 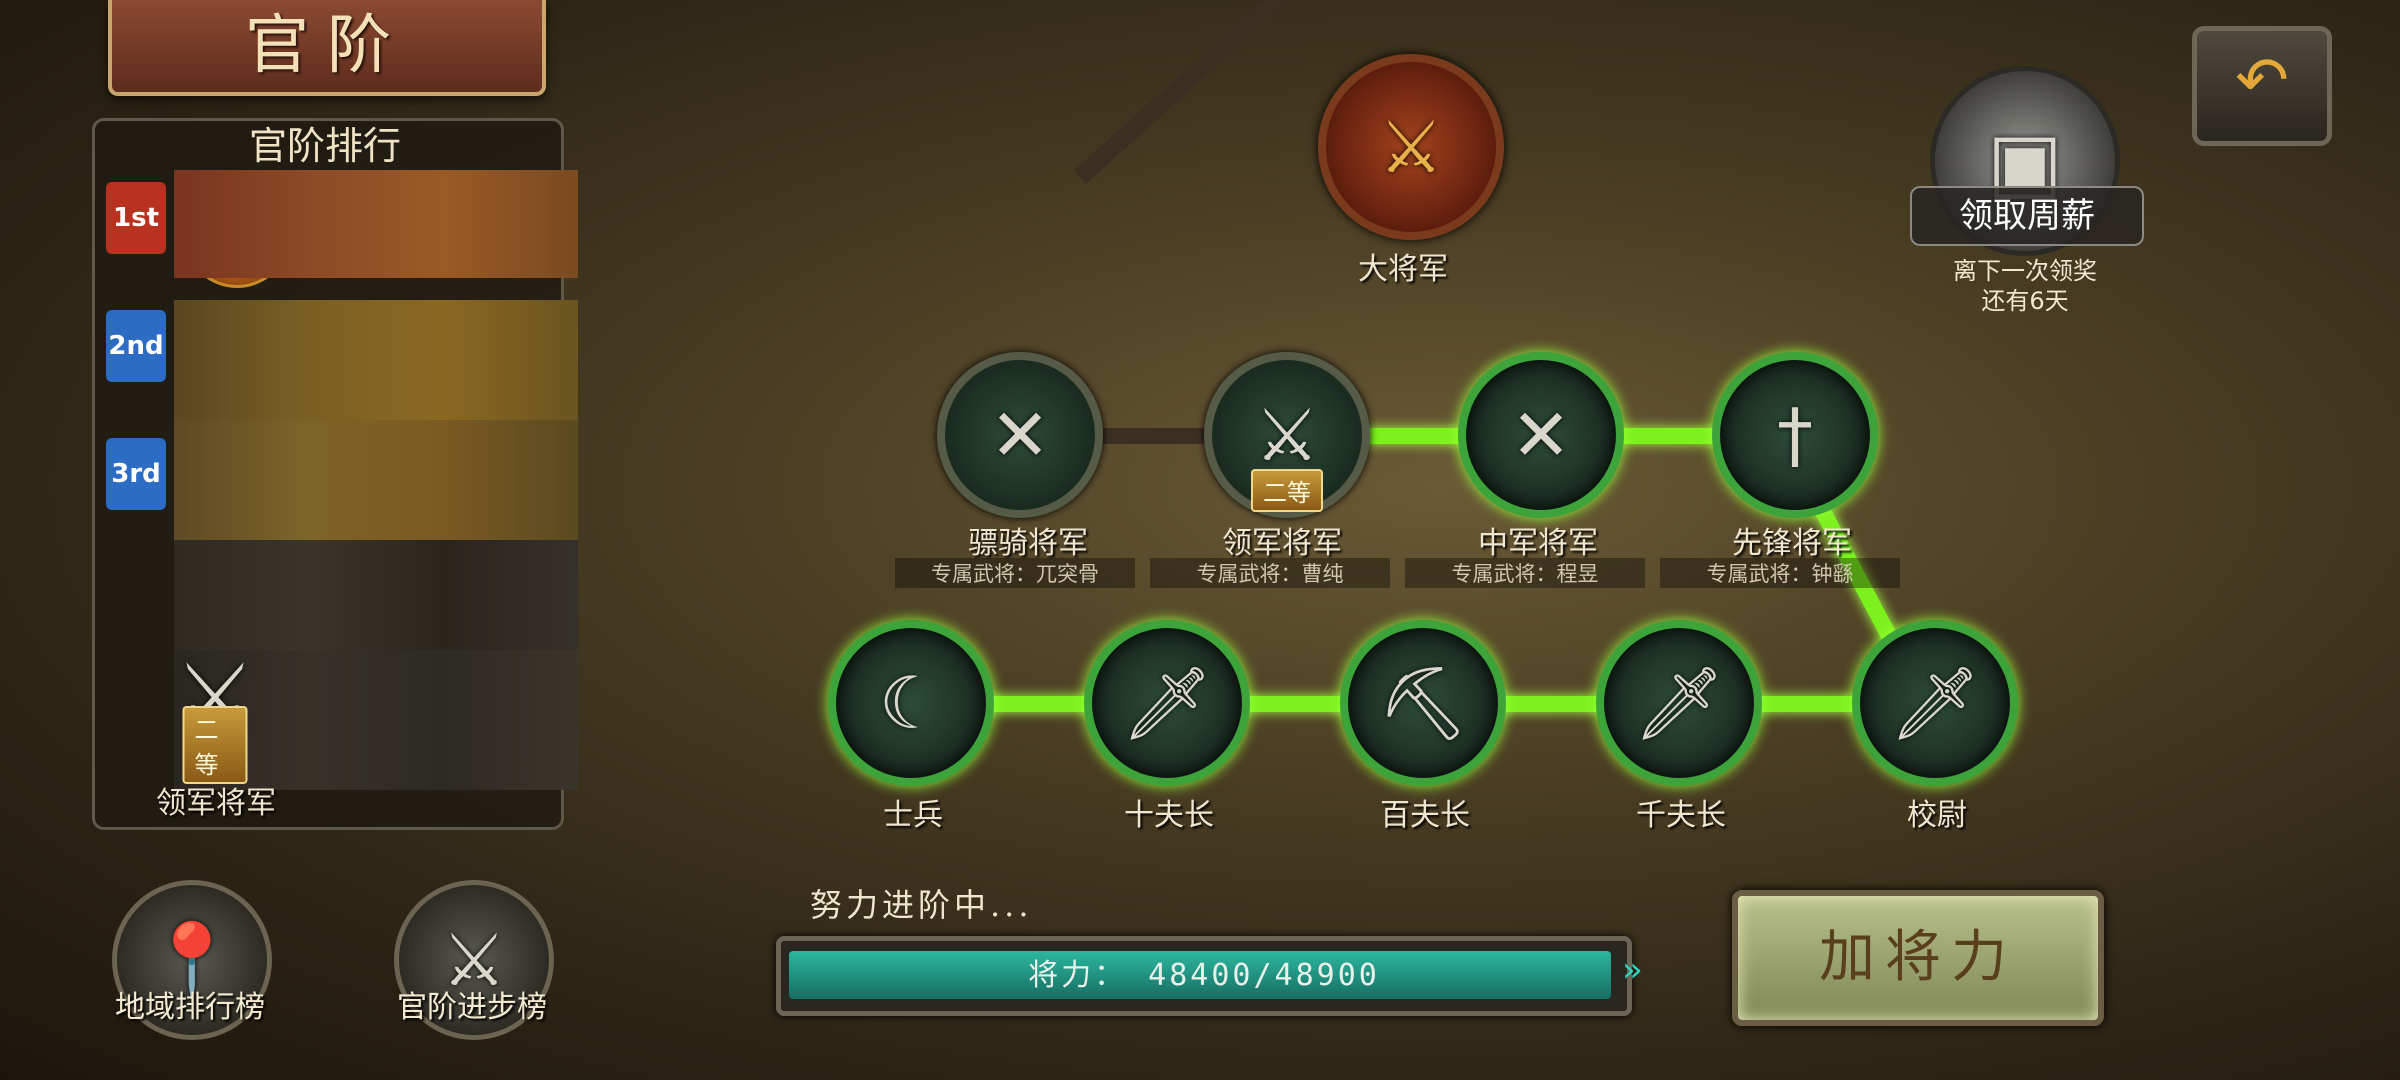 What do you see at coordinates (2262, 81) in the screenshot?
I see `back-arrow-icon: ↶` at bounding box center [2262, 81].